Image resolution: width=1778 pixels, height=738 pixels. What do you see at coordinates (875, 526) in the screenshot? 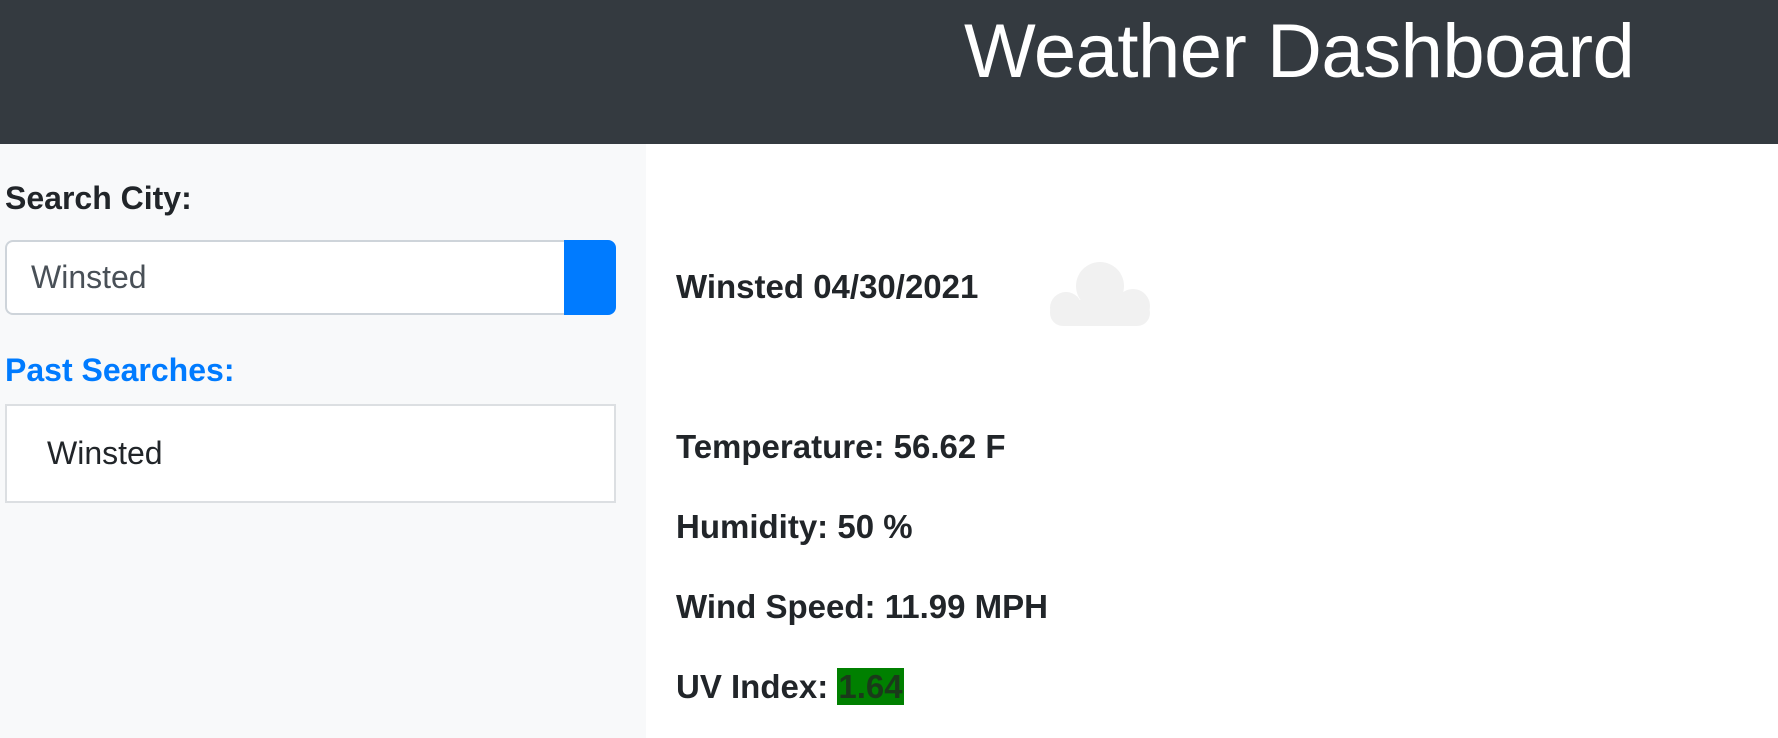
I see `humidity-value: 50 %` at bounding box center [875, 526].